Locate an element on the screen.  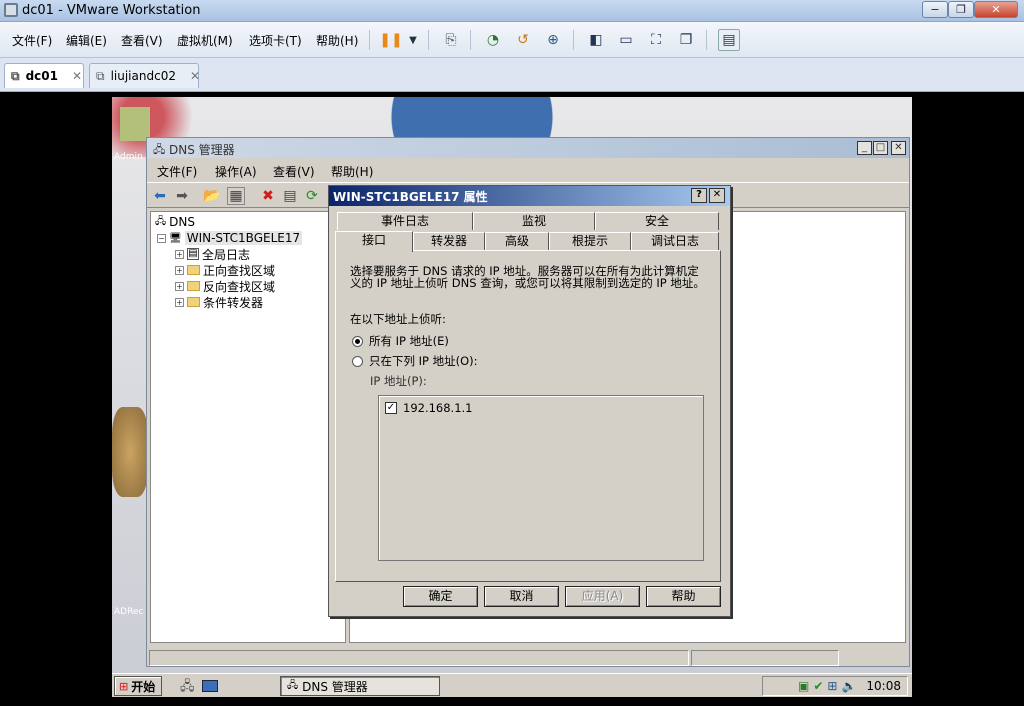
tree-node-conditional-forwarders: + 条件转发器 is located at coordinates (219, 302).